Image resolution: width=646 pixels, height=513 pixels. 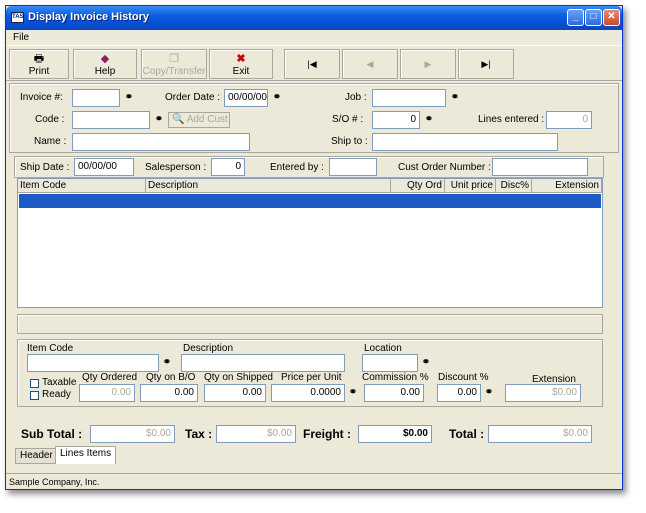 I want to click on invoice-lookup-binoculars-icon: ⚭, so click(x=129, y=98).